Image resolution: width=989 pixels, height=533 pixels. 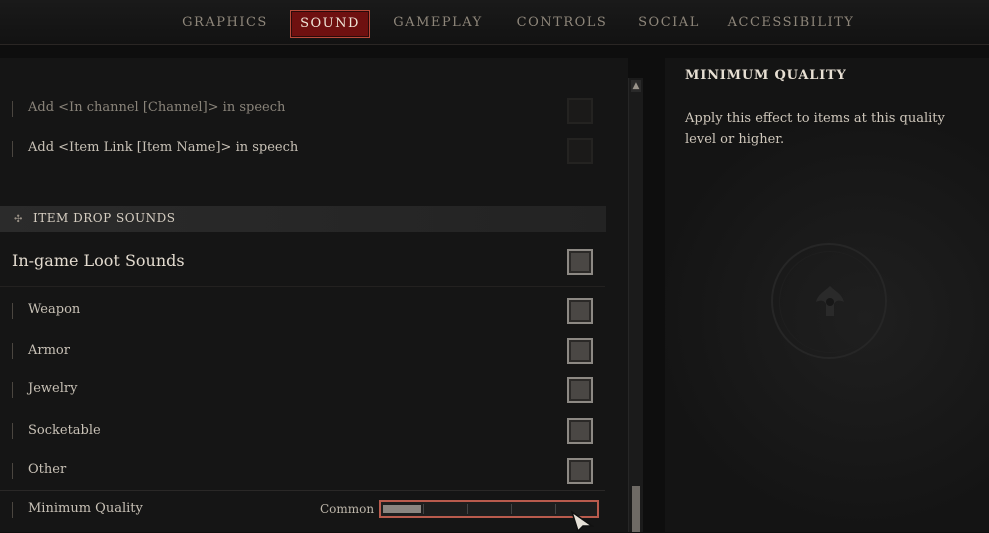 I want to click on loot-row-jewelry: Jewelry, so click(x=302, y=390).